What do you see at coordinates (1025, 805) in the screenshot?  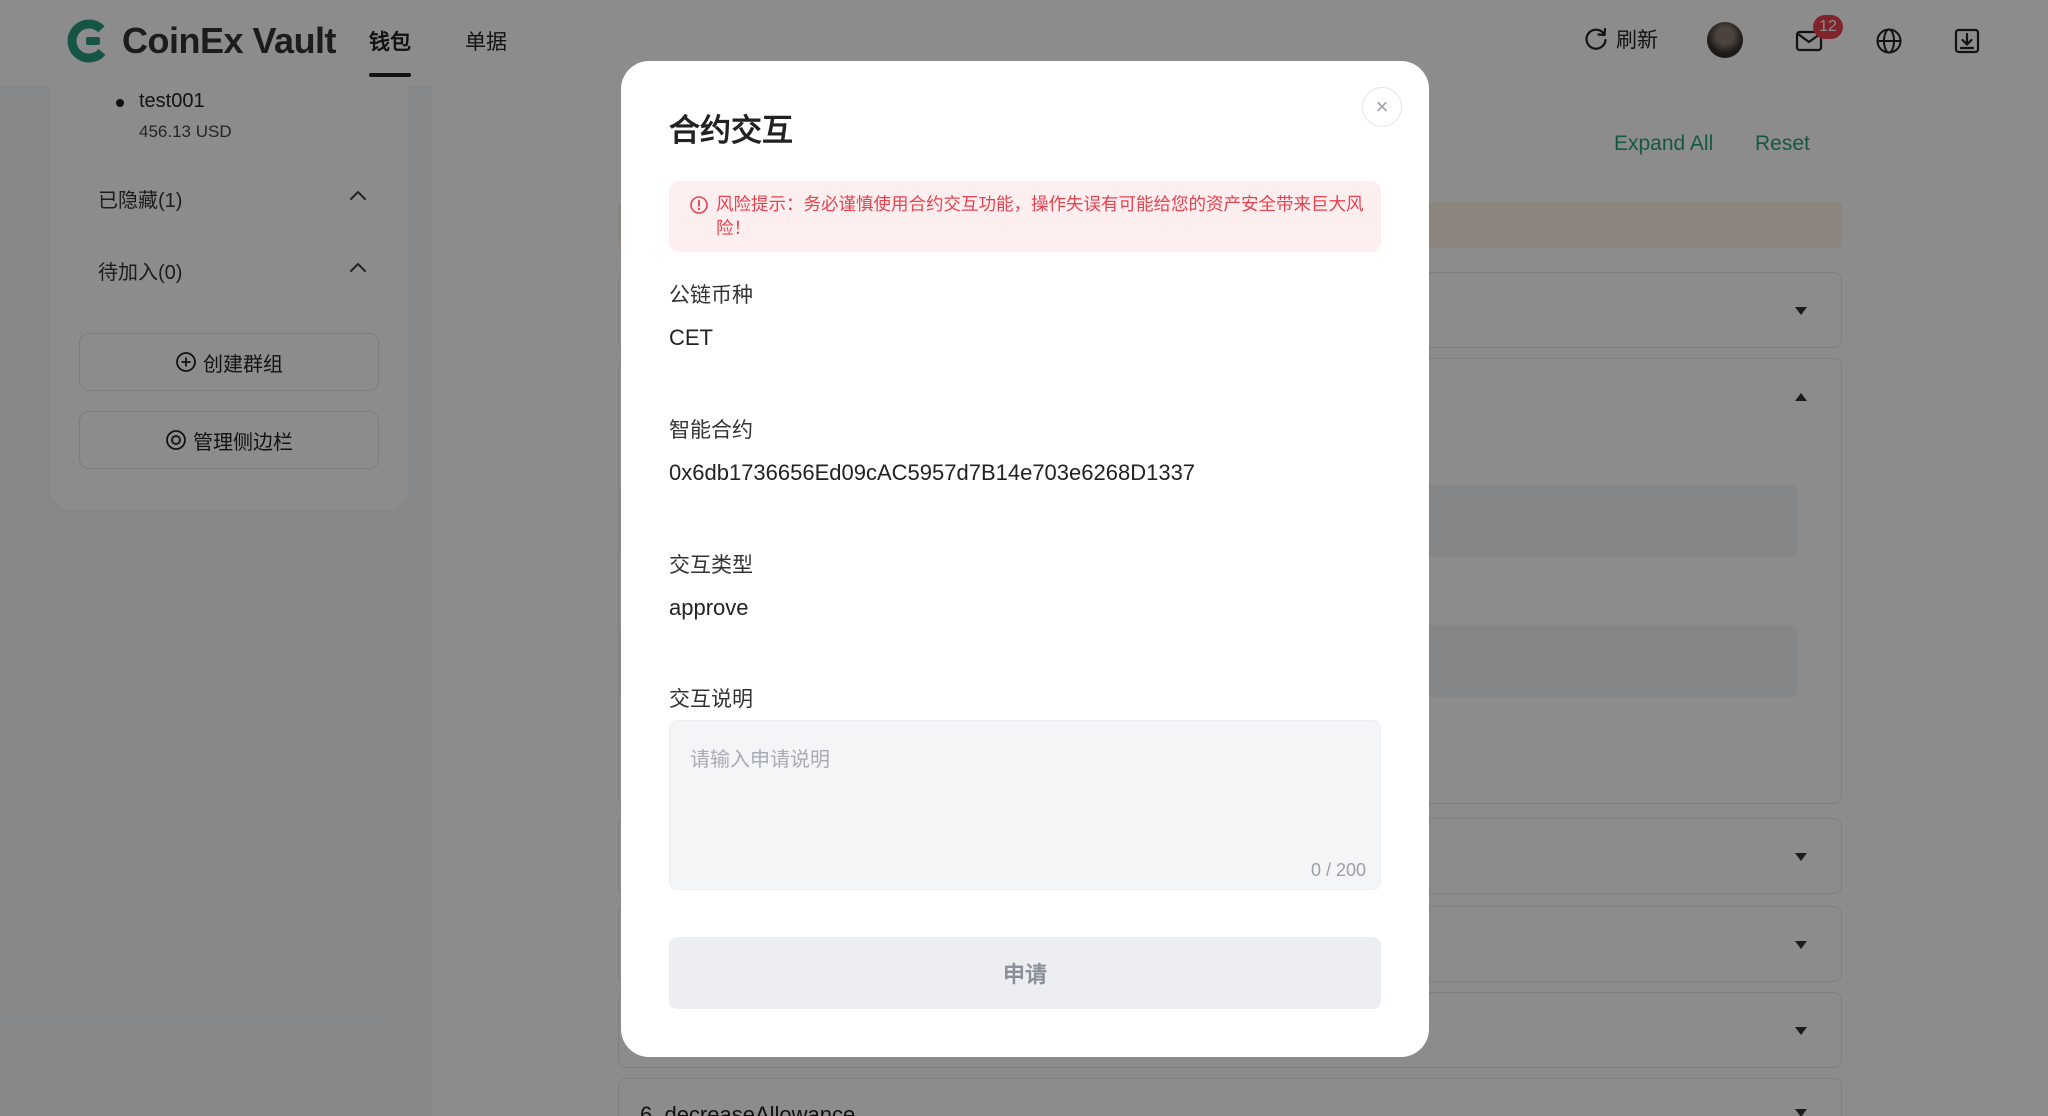 I see `description-textarea: 请输入申请说明 0 / 200` at bounding box center [1025, 805].